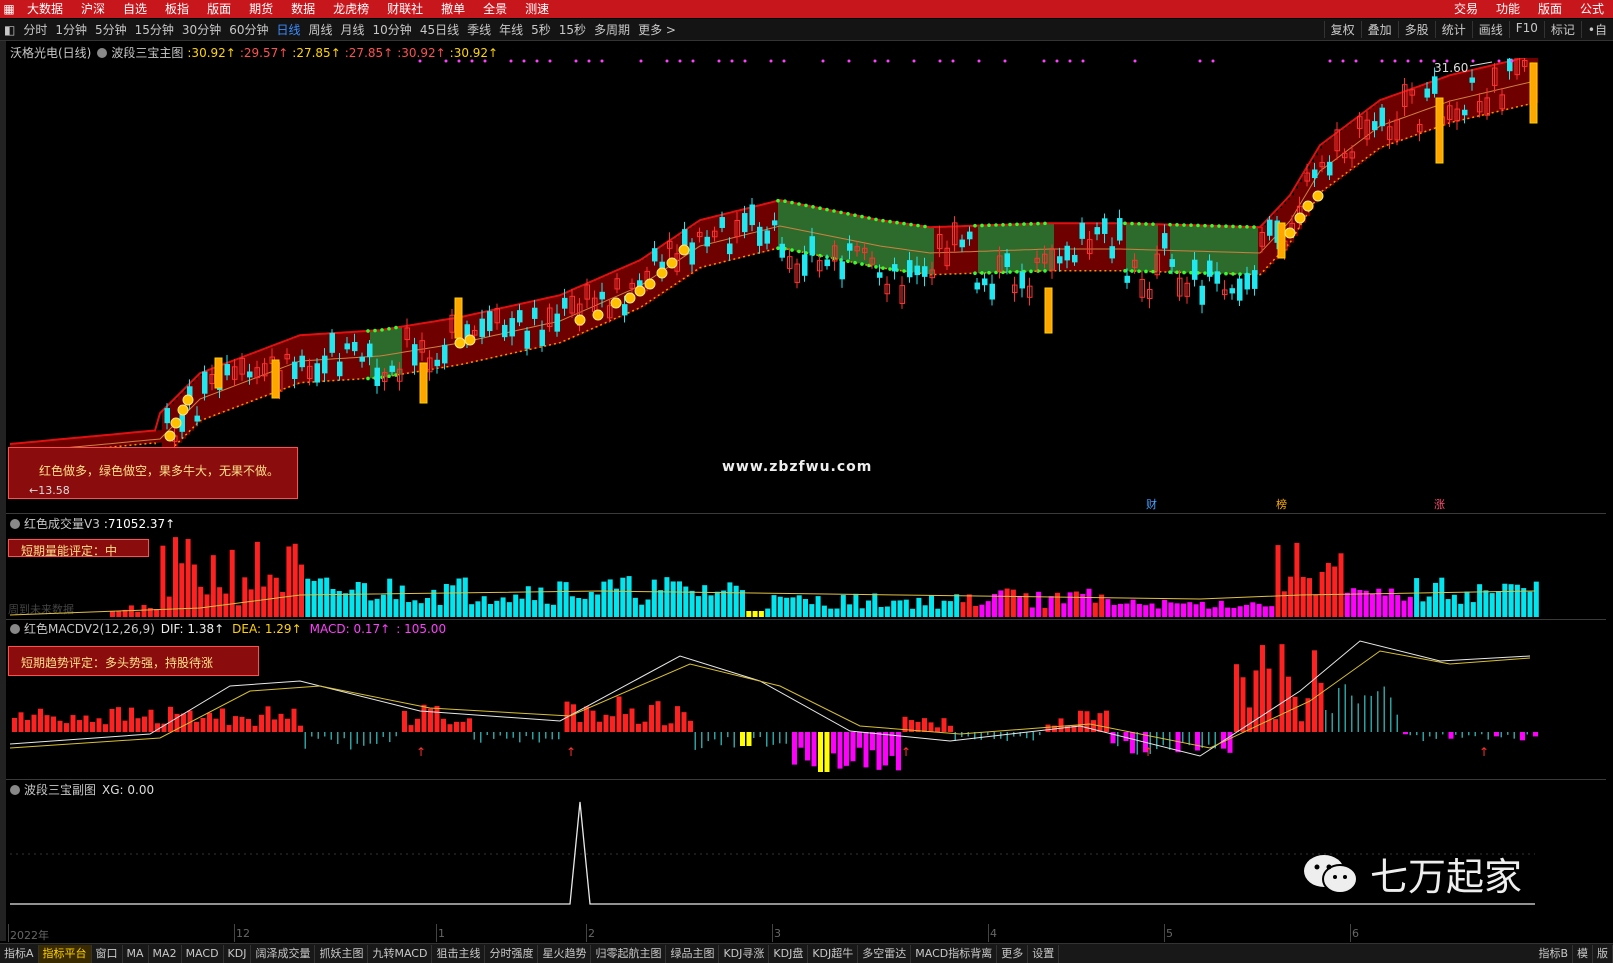  I want to click on period-tab: 15秒, so click(572, 29).